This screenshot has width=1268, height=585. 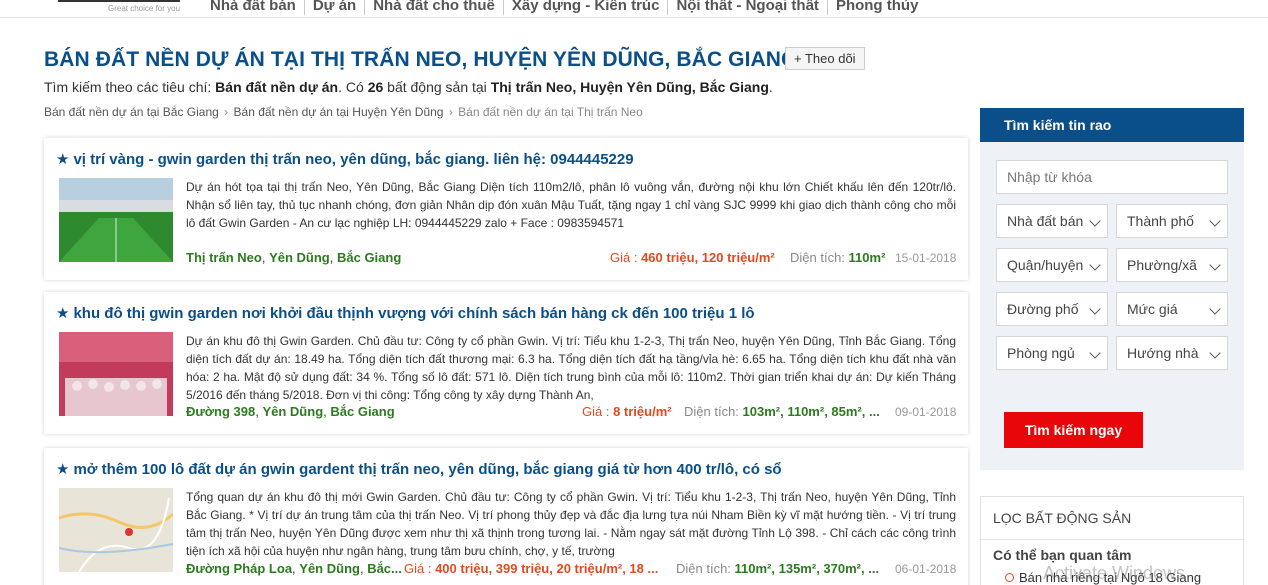 I want to click on listing-date: 09-01-2018, so click(x=926, y=412).